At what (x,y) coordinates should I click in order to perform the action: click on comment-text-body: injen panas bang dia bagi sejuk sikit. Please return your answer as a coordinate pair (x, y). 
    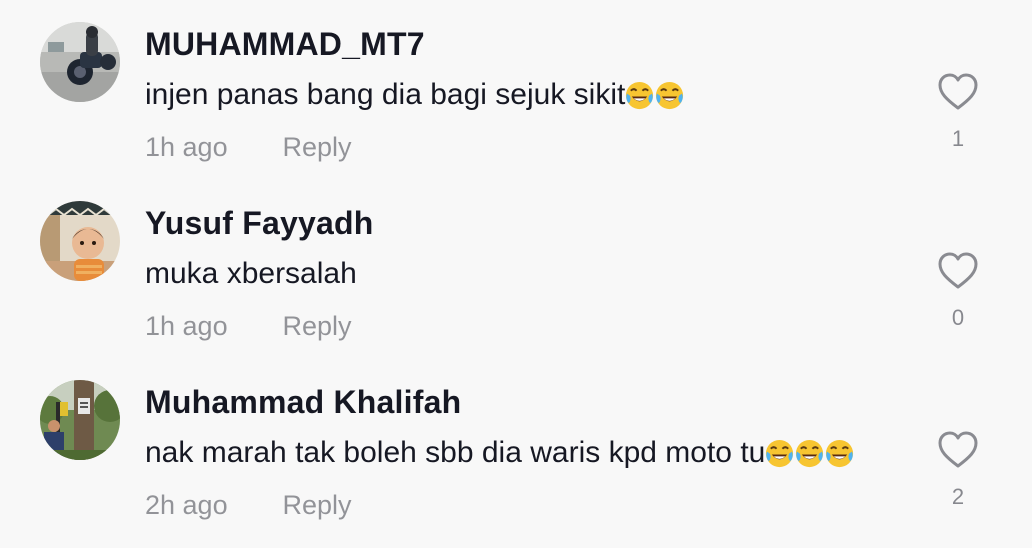
    Looking at the image, I should click on (385, 94).